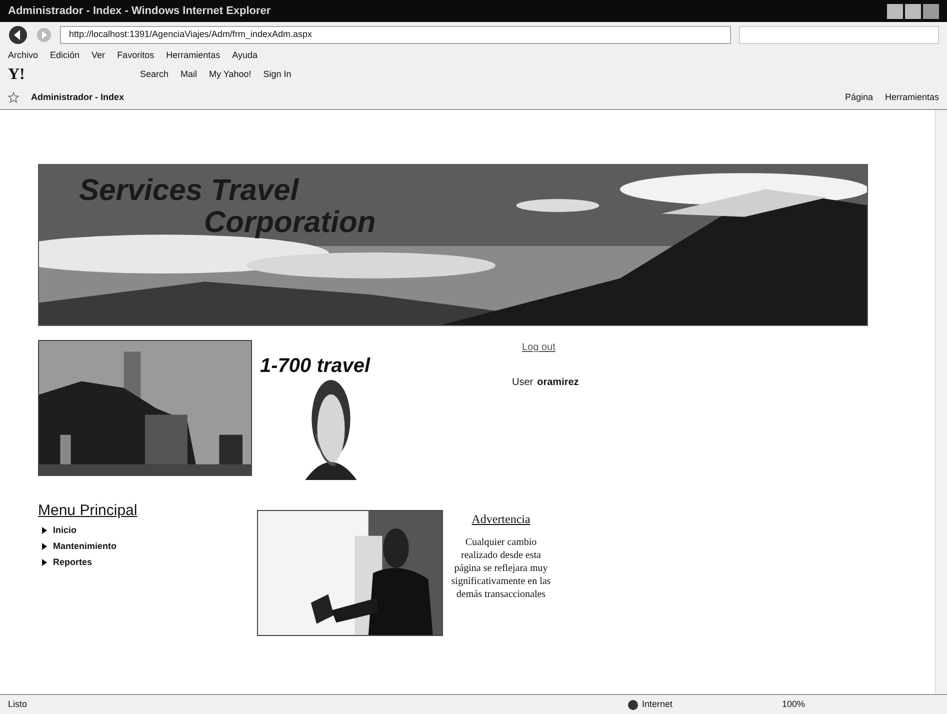 This screenshot has width=947, height=714. Describe the element at coordinates (245, 56) in the screenshot. I see `menu-item: Ayuda` at that location.